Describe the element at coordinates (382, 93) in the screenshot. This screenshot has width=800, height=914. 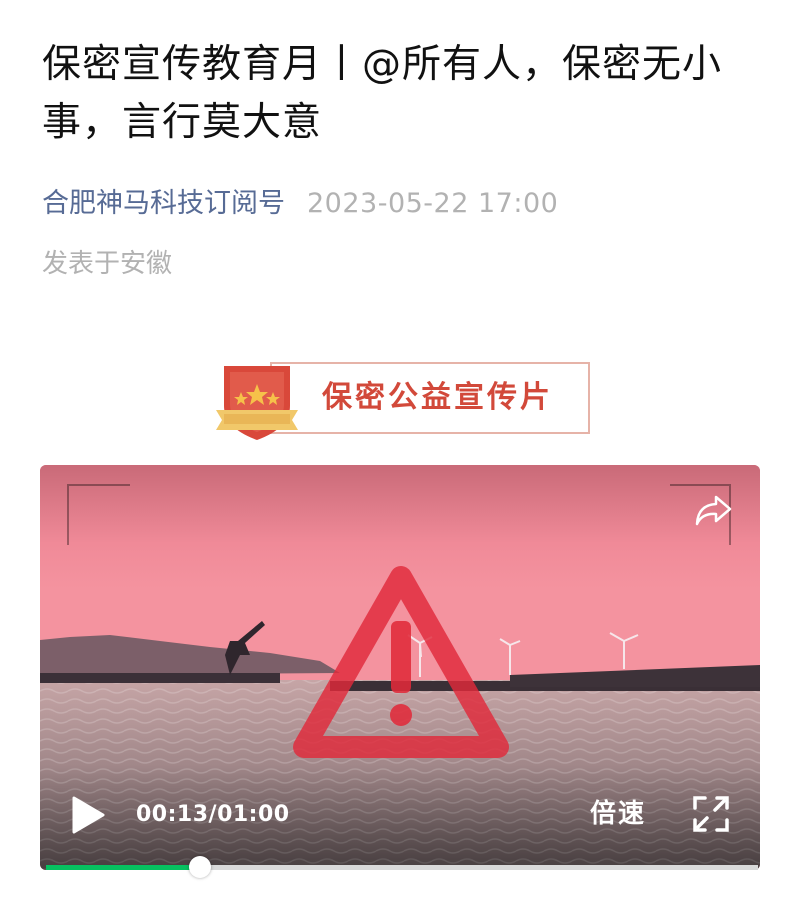
I see `article-title: 保密宣传教育月丨@所有人，保密无小事，言行莫大意` at that location.